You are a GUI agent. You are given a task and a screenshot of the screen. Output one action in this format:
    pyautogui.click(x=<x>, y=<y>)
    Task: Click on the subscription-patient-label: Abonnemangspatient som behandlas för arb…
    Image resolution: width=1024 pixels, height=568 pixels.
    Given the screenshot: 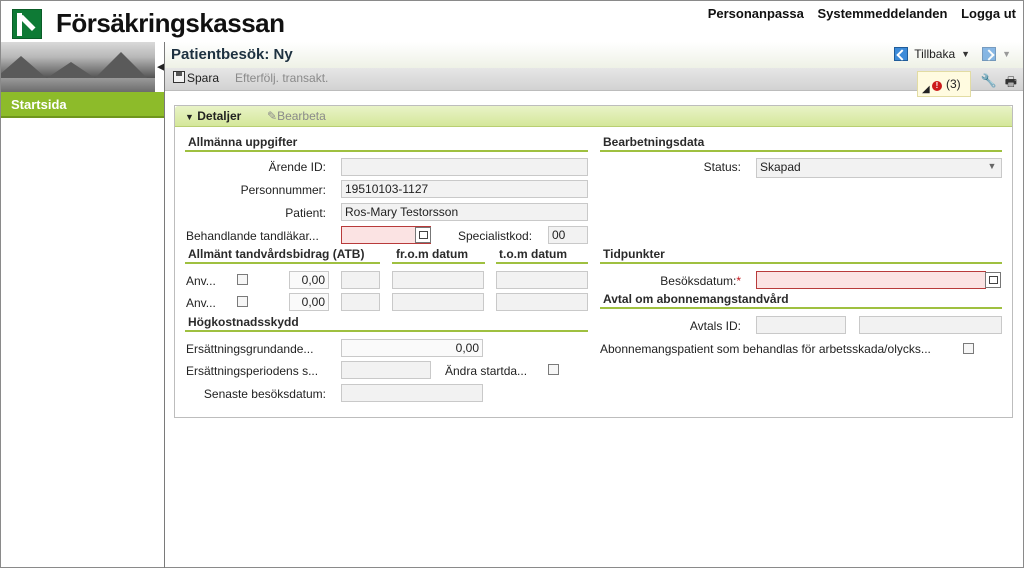 What is the action you would take?
    pyautogui.click(x=765, y=349)
    